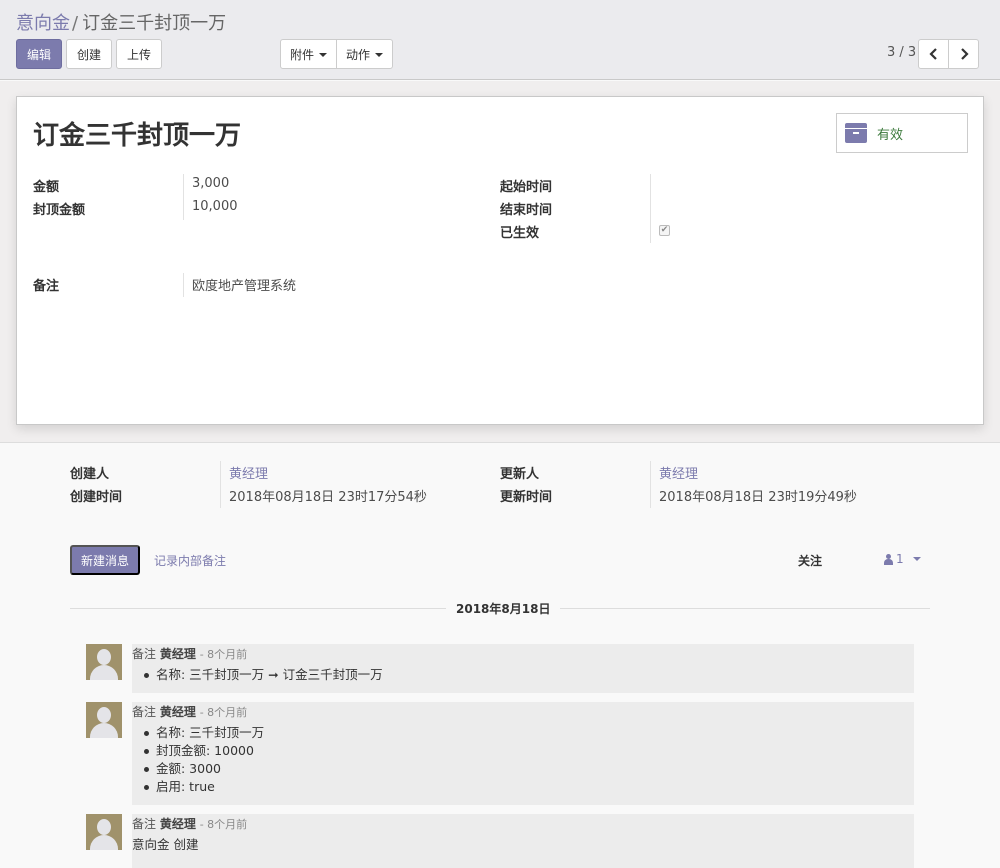 This screenshot has height=868, width=1000. I want to click on breadcrumb-current: 订金三千封顶一万, so click(154, 23).